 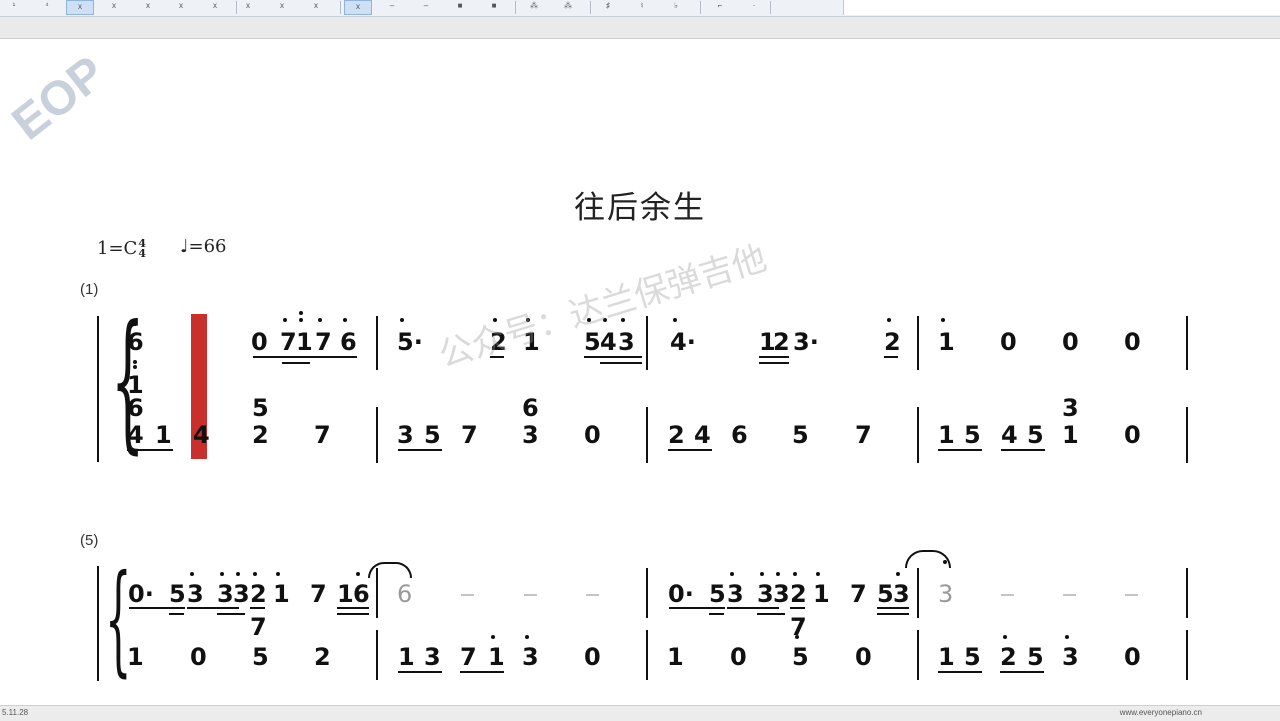 What do you see at coordinates (720, 7) in the screenshot?
I see `toolbar-button: ⌐` at bounding box center [720, 7].